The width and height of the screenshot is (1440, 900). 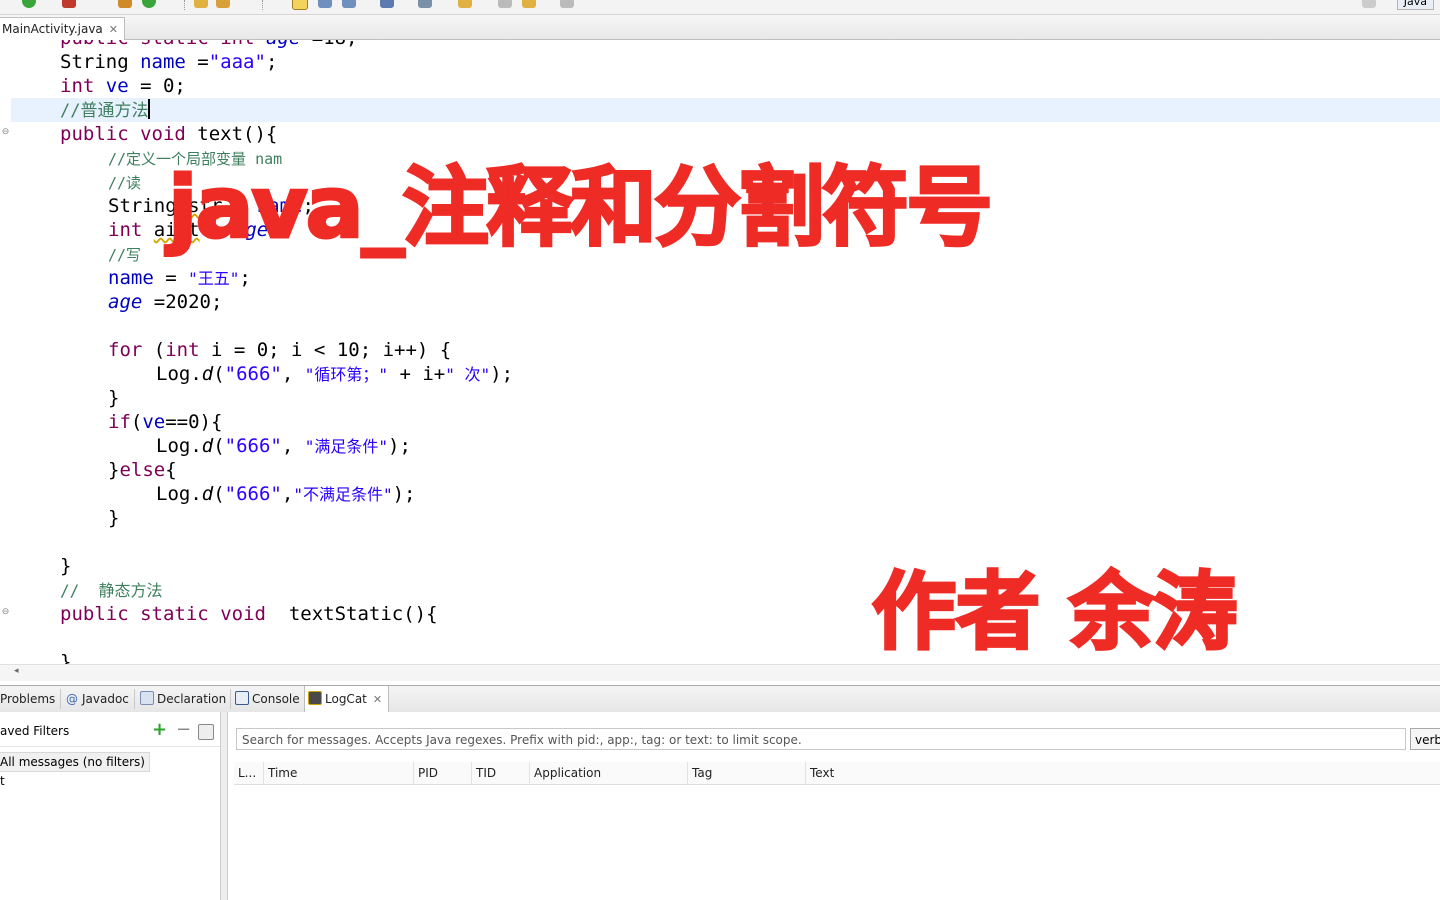 What do you see at coordinates (2, 781) in the screenshot?
I see `filter-item: t` at bounding box center [2, 781].